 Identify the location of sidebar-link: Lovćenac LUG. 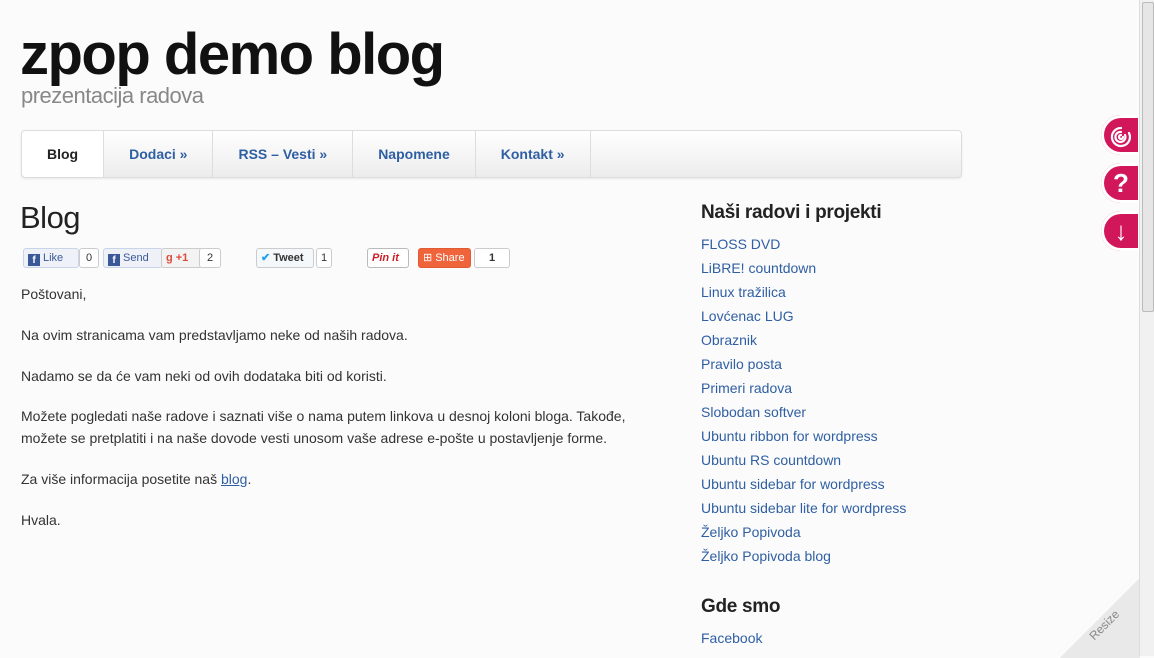
(803, 316).